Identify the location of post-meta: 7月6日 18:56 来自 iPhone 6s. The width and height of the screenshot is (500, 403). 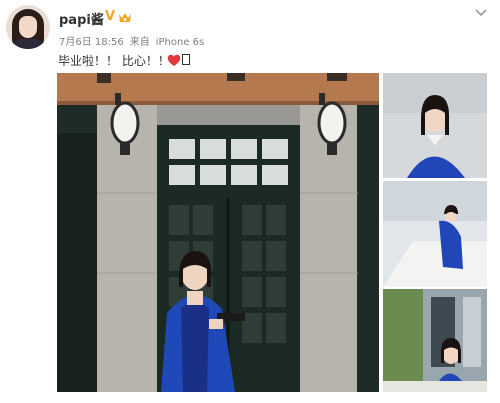
(131, 40).